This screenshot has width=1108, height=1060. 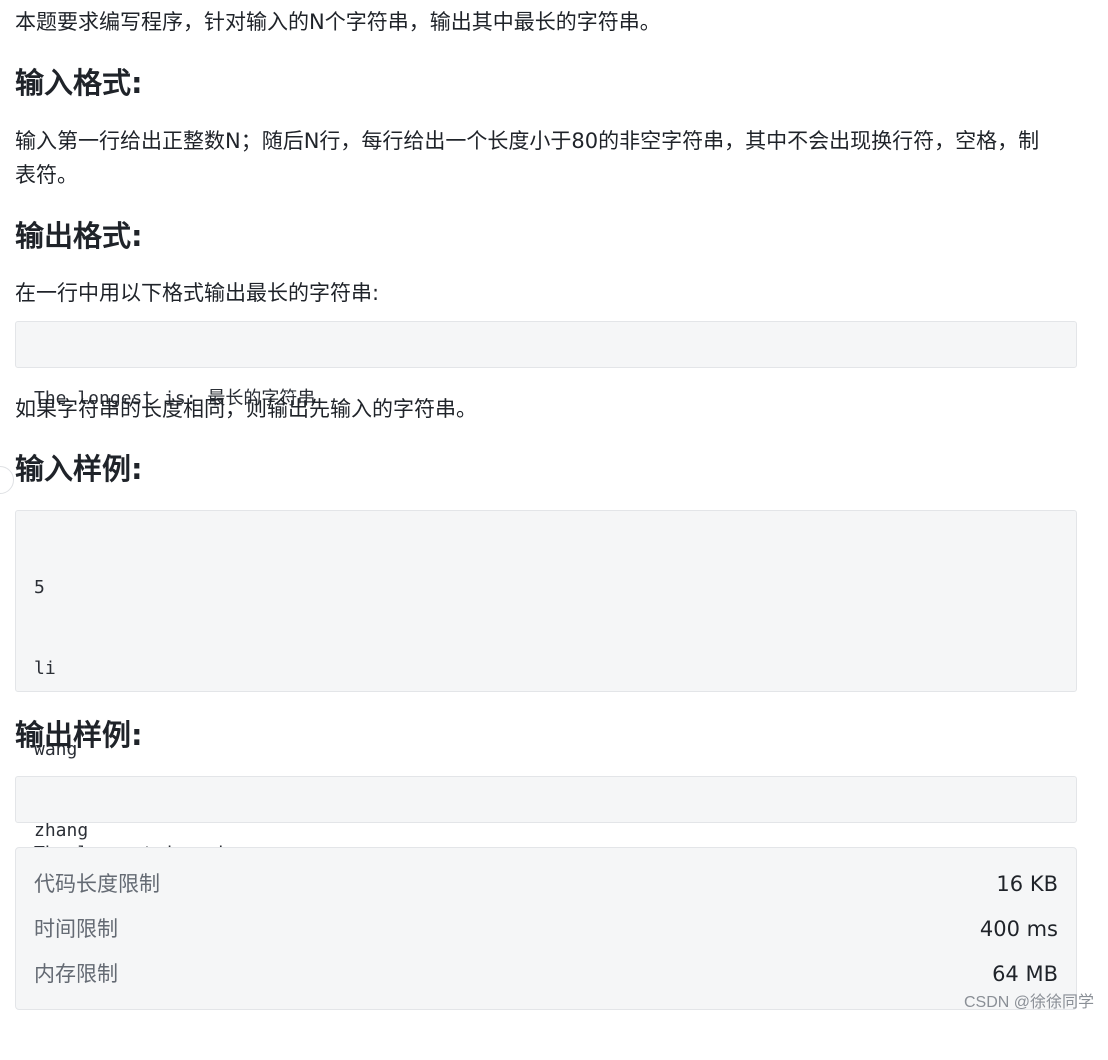 I want to click on limit-label: 时间限制, so click(x=76, y=929).